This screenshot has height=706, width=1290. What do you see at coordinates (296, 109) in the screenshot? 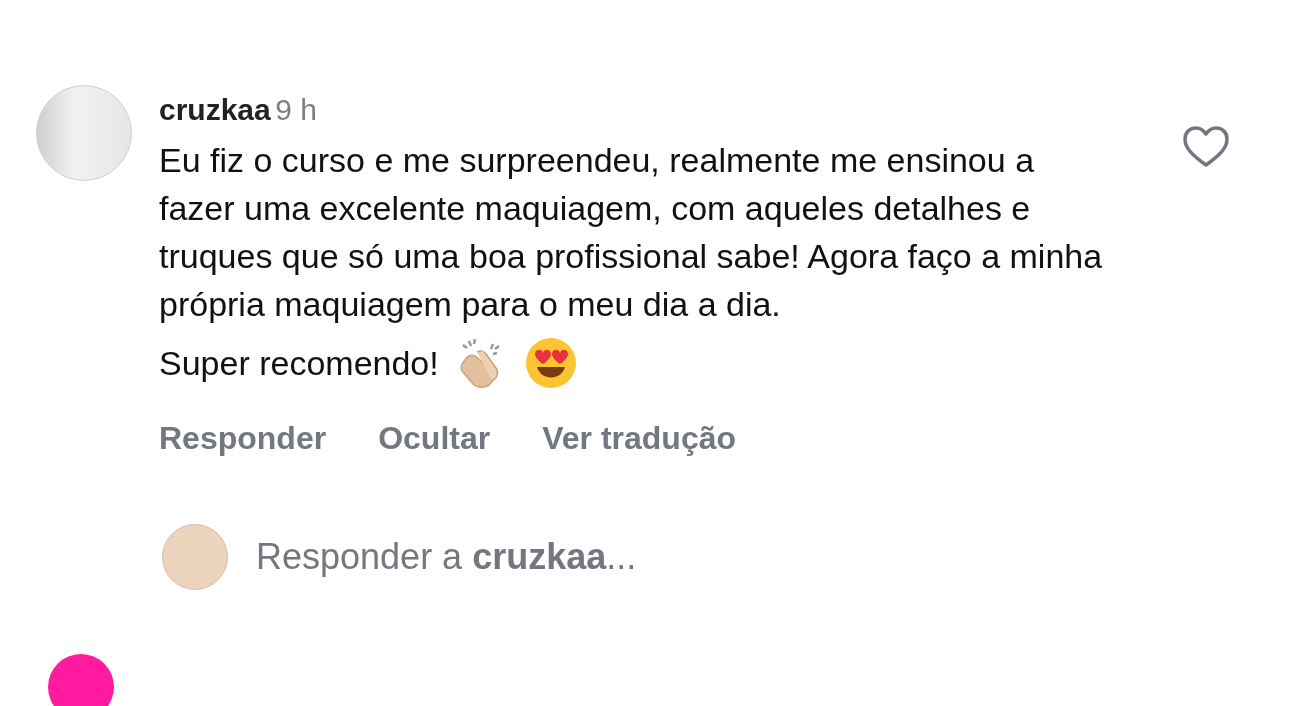
I see `comment-time: 9 h` at bounding box center [296, 109].